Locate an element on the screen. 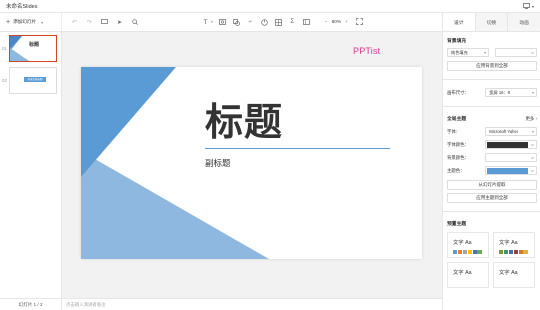  tab-transition: 切换 is located at coordinates (492, 22).